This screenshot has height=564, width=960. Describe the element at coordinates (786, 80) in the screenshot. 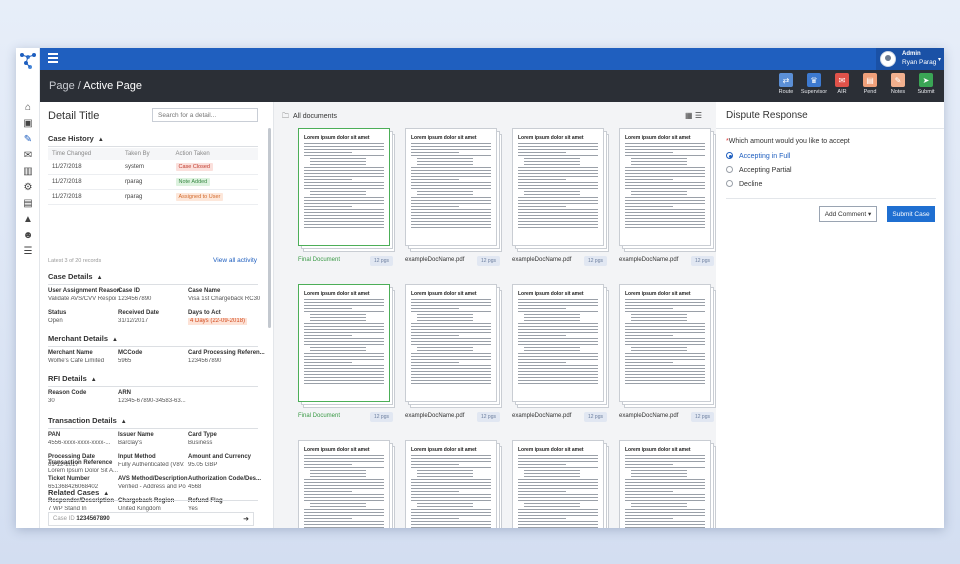

I see `route-icon: ⇄` at that location.